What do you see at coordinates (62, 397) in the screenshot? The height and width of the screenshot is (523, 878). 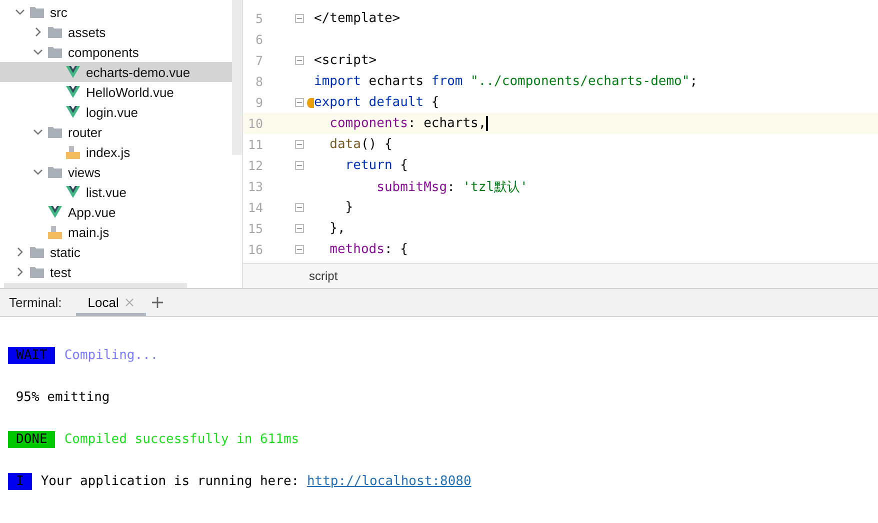 I see `terminal-output: 95% emitting` at bounding box center [62, 397].